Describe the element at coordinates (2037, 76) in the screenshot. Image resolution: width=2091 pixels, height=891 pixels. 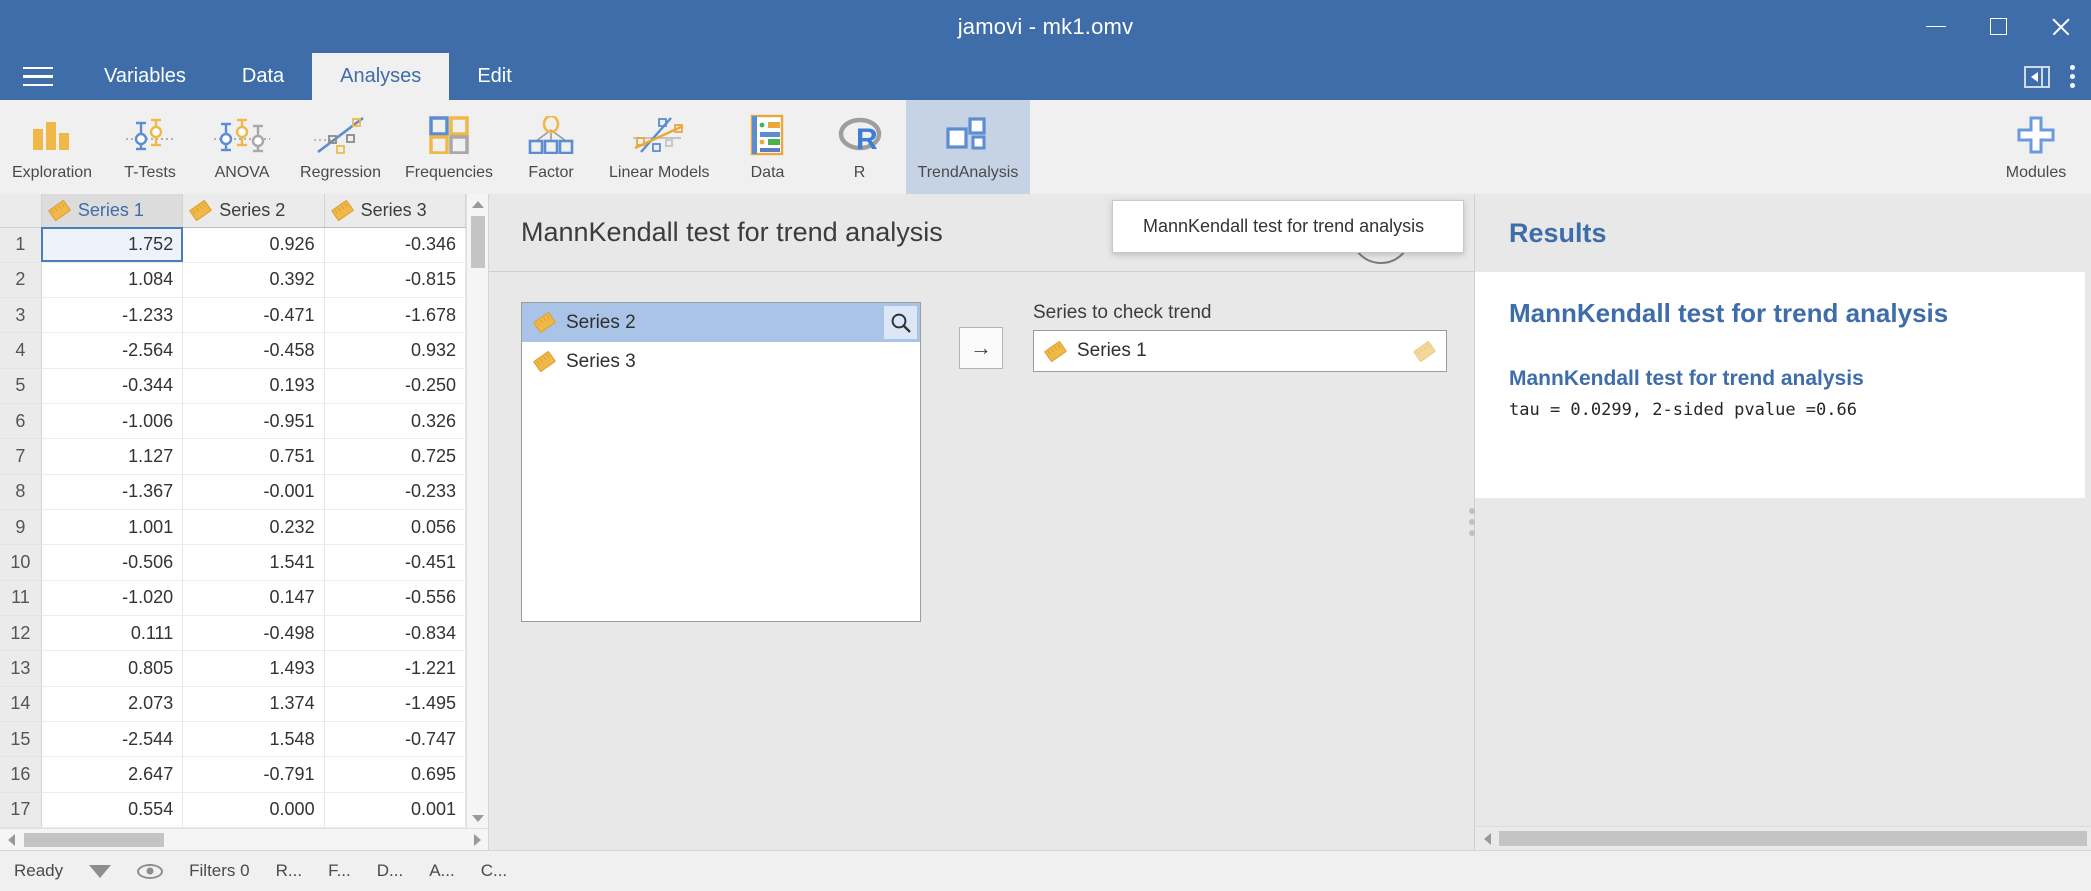
I see `collapse-panel-icon` at that location.